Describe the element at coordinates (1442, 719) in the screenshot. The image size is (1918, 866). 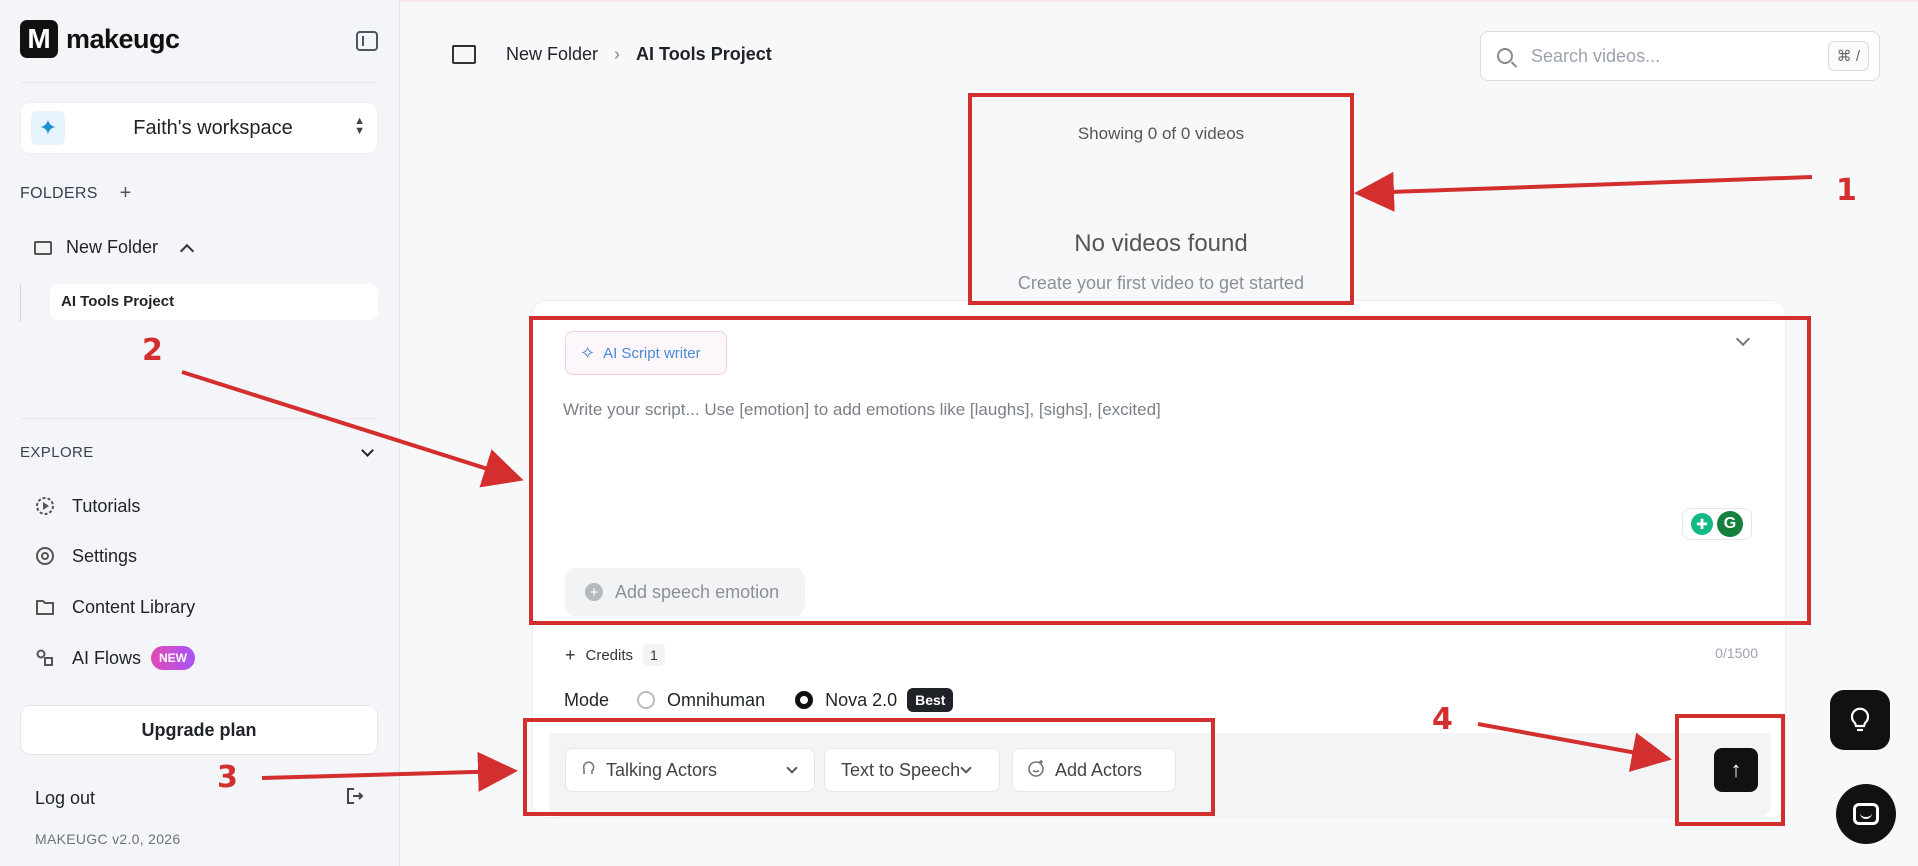
I see `annotation-number-4: 4` at that location.